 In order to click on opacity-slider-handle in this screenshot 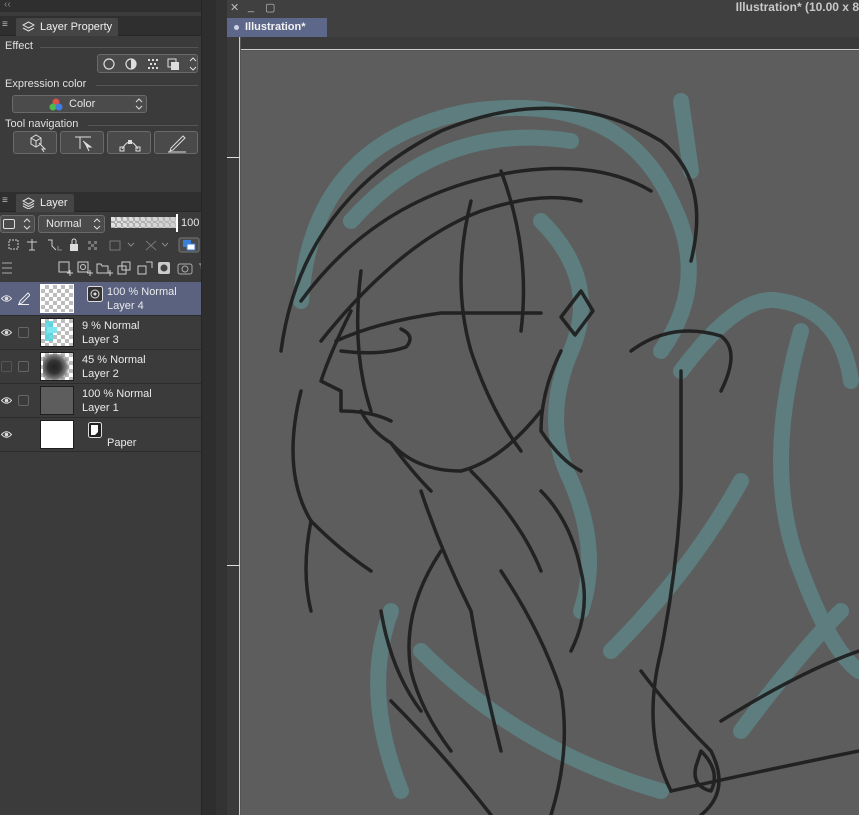, I will do `click(177, 223)`.